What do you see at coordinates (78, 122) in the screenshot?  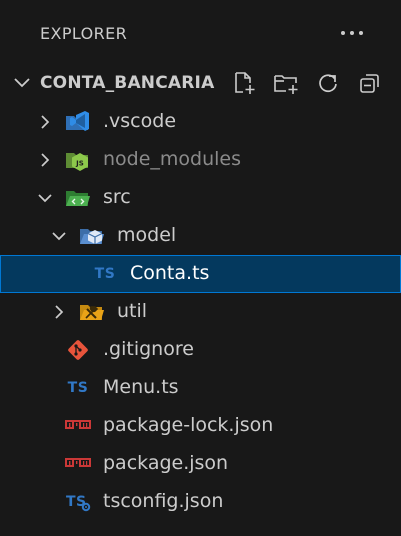 I see `vscode-folder-icon` at bounding box center [78, 122].